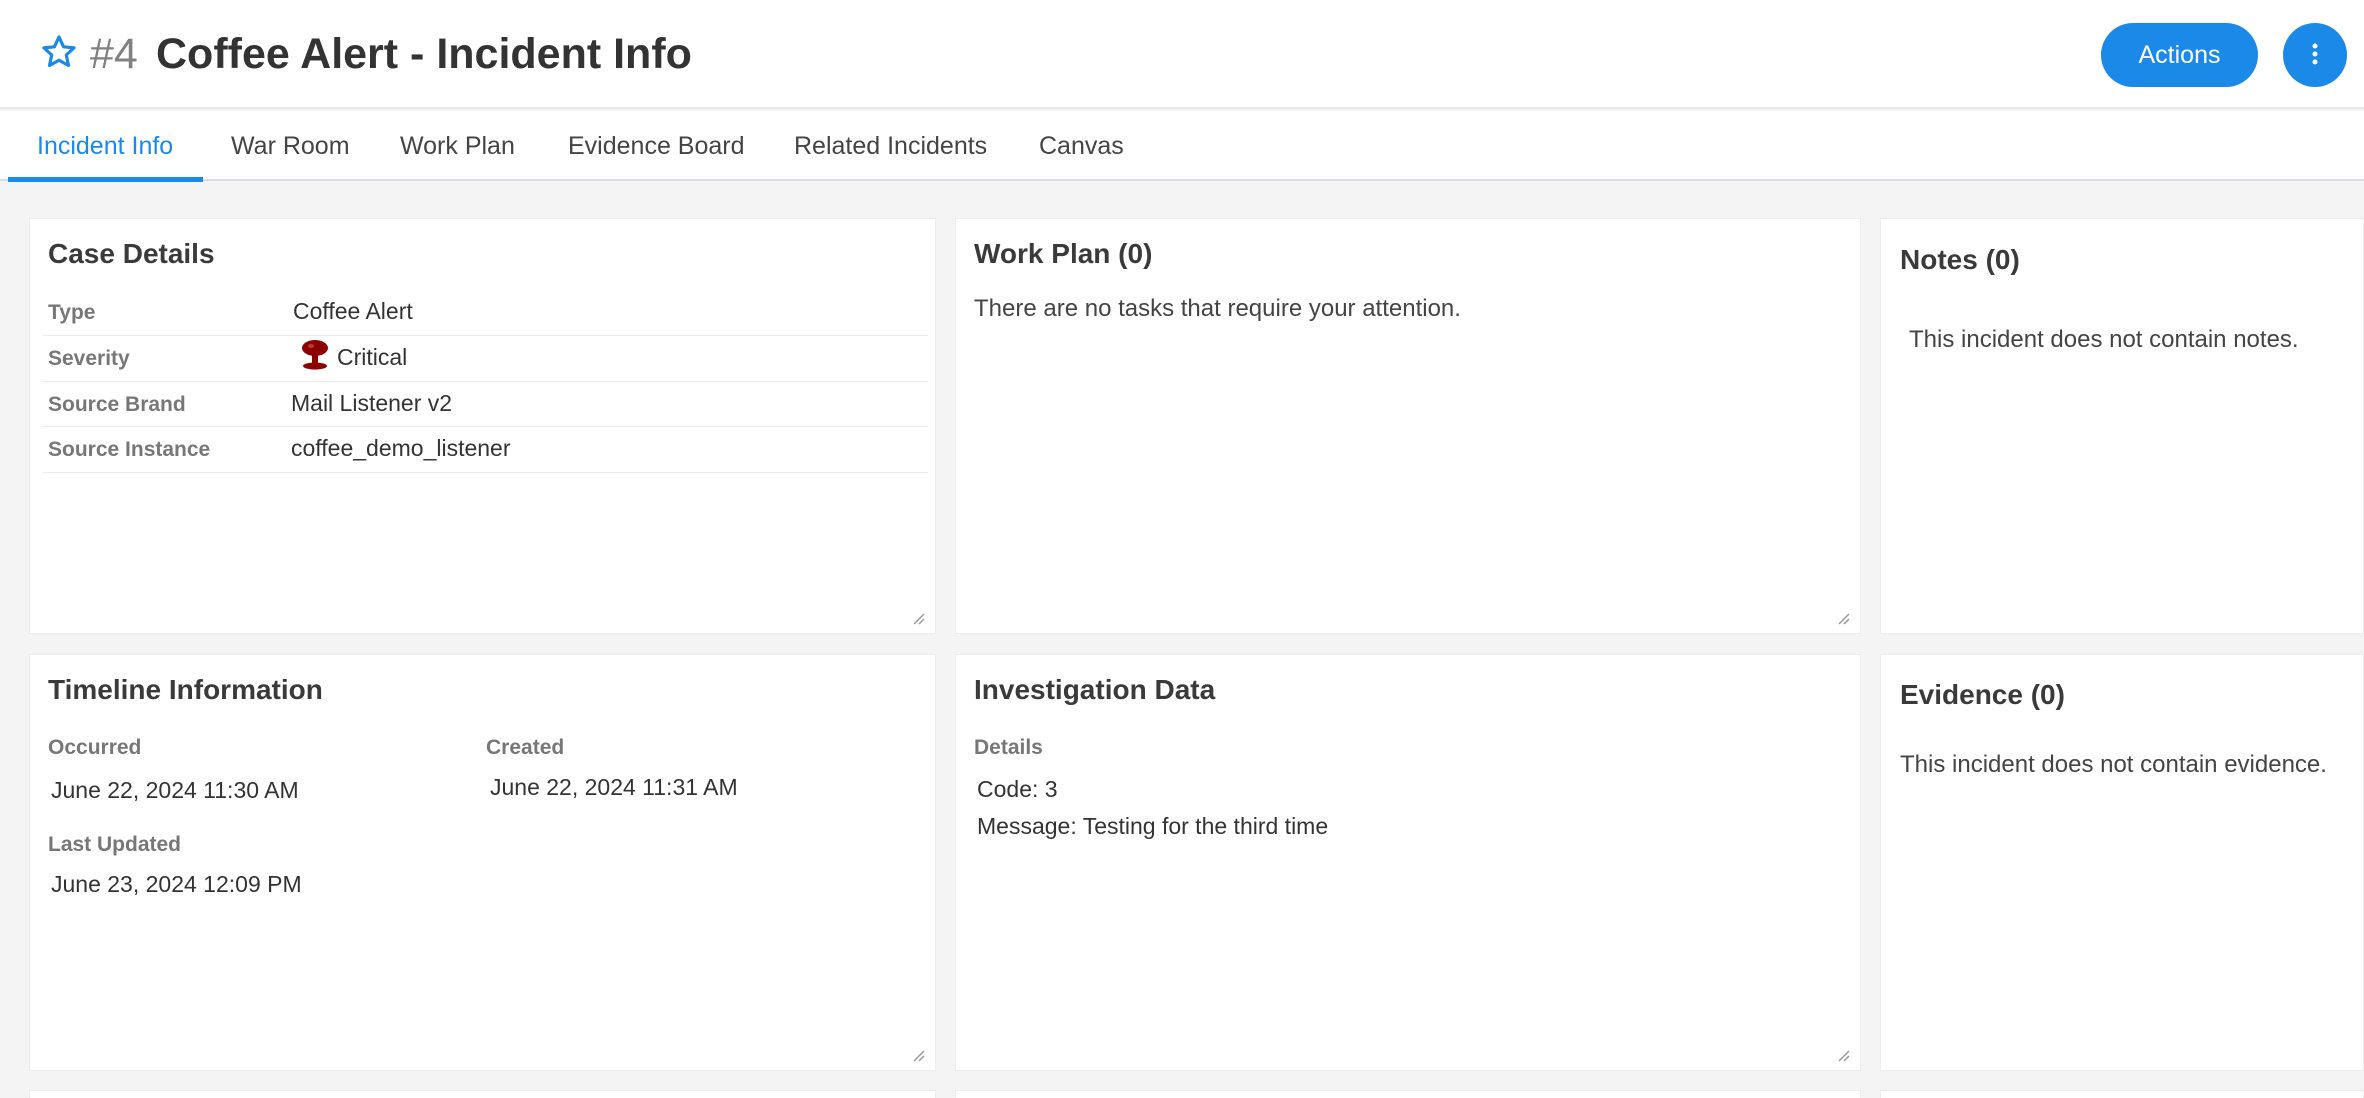 This screenshot has height=1098, width=2364. What do you see at coordinates (1182, 54) in the screenshot?
I see `incident-header: #4 Coffee Alert - Incident Info Actions` at bounding box center [1182, 54].